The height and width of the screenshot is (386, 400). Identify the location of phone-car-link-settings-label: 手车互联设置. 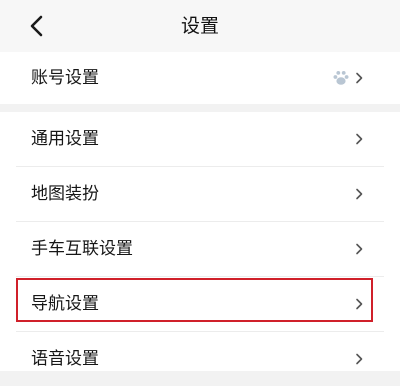
(82, 249).